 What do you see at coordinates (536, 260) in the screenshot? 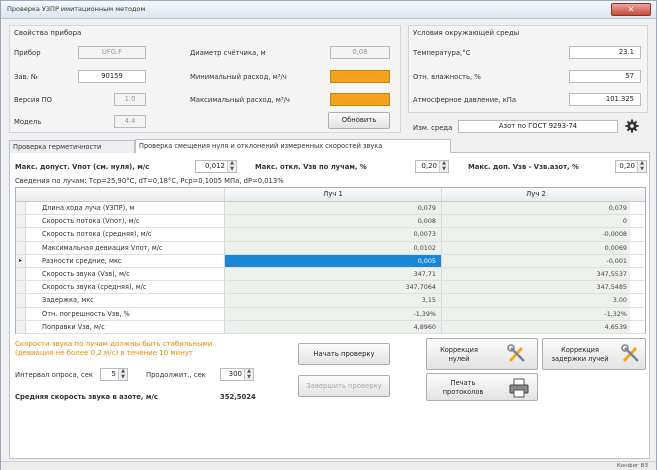
I see `ray2-cell: -0,001` at bounding box center [536, 260].